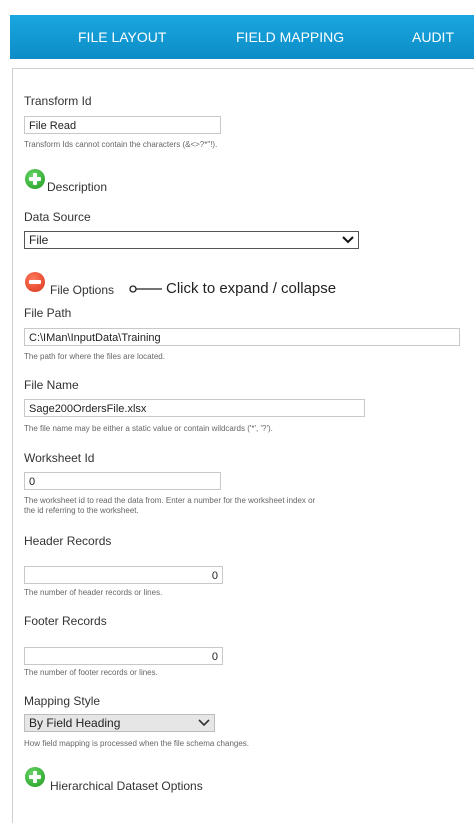 Image resolution: width=474 pixels, height=823 pixels. What do you see at coordinates (82, 290) in the screenshot?
I see `file-options-toggle-label: File Options` at bounding box center [82, 290].